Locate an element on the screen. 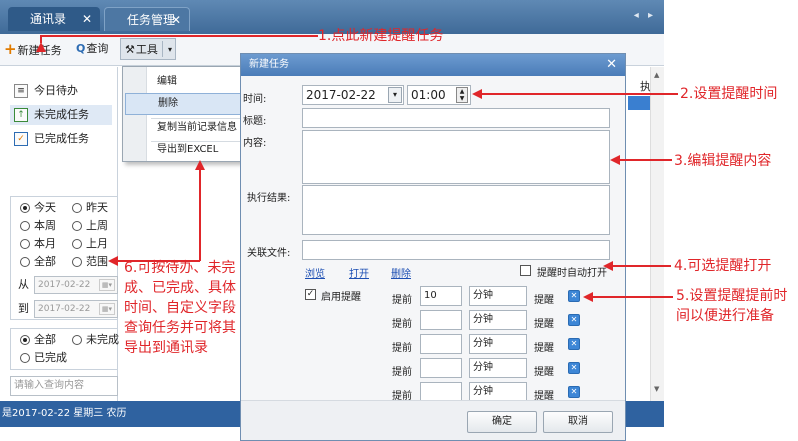 Image resolution: width=798 pixels, height=441 pixels. result-textarea is located at coordinates (456, 210).